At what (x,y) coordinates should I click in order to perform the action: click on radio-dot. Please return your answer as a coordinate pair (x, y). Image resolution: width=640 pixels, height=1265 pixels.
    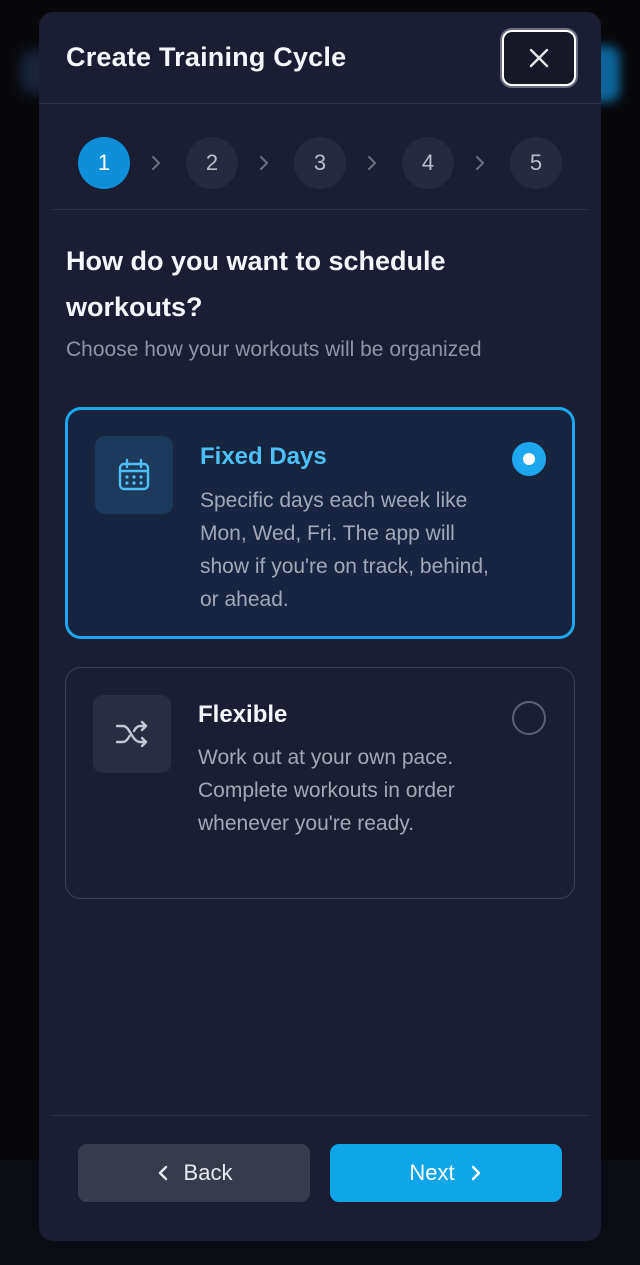
    Looking at the image, I should click on (529, 459).